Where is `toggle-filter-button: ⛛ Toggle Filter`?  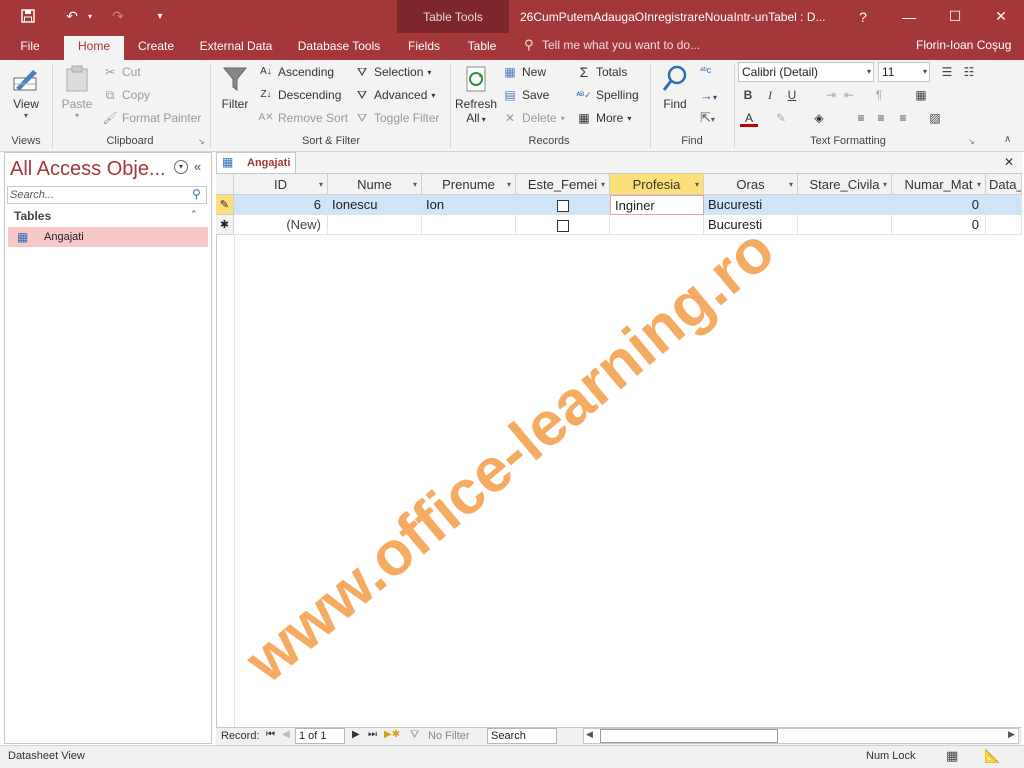
toggle-filter-button: ⛛ Toggle Filter is located at coordinates (396, 118).